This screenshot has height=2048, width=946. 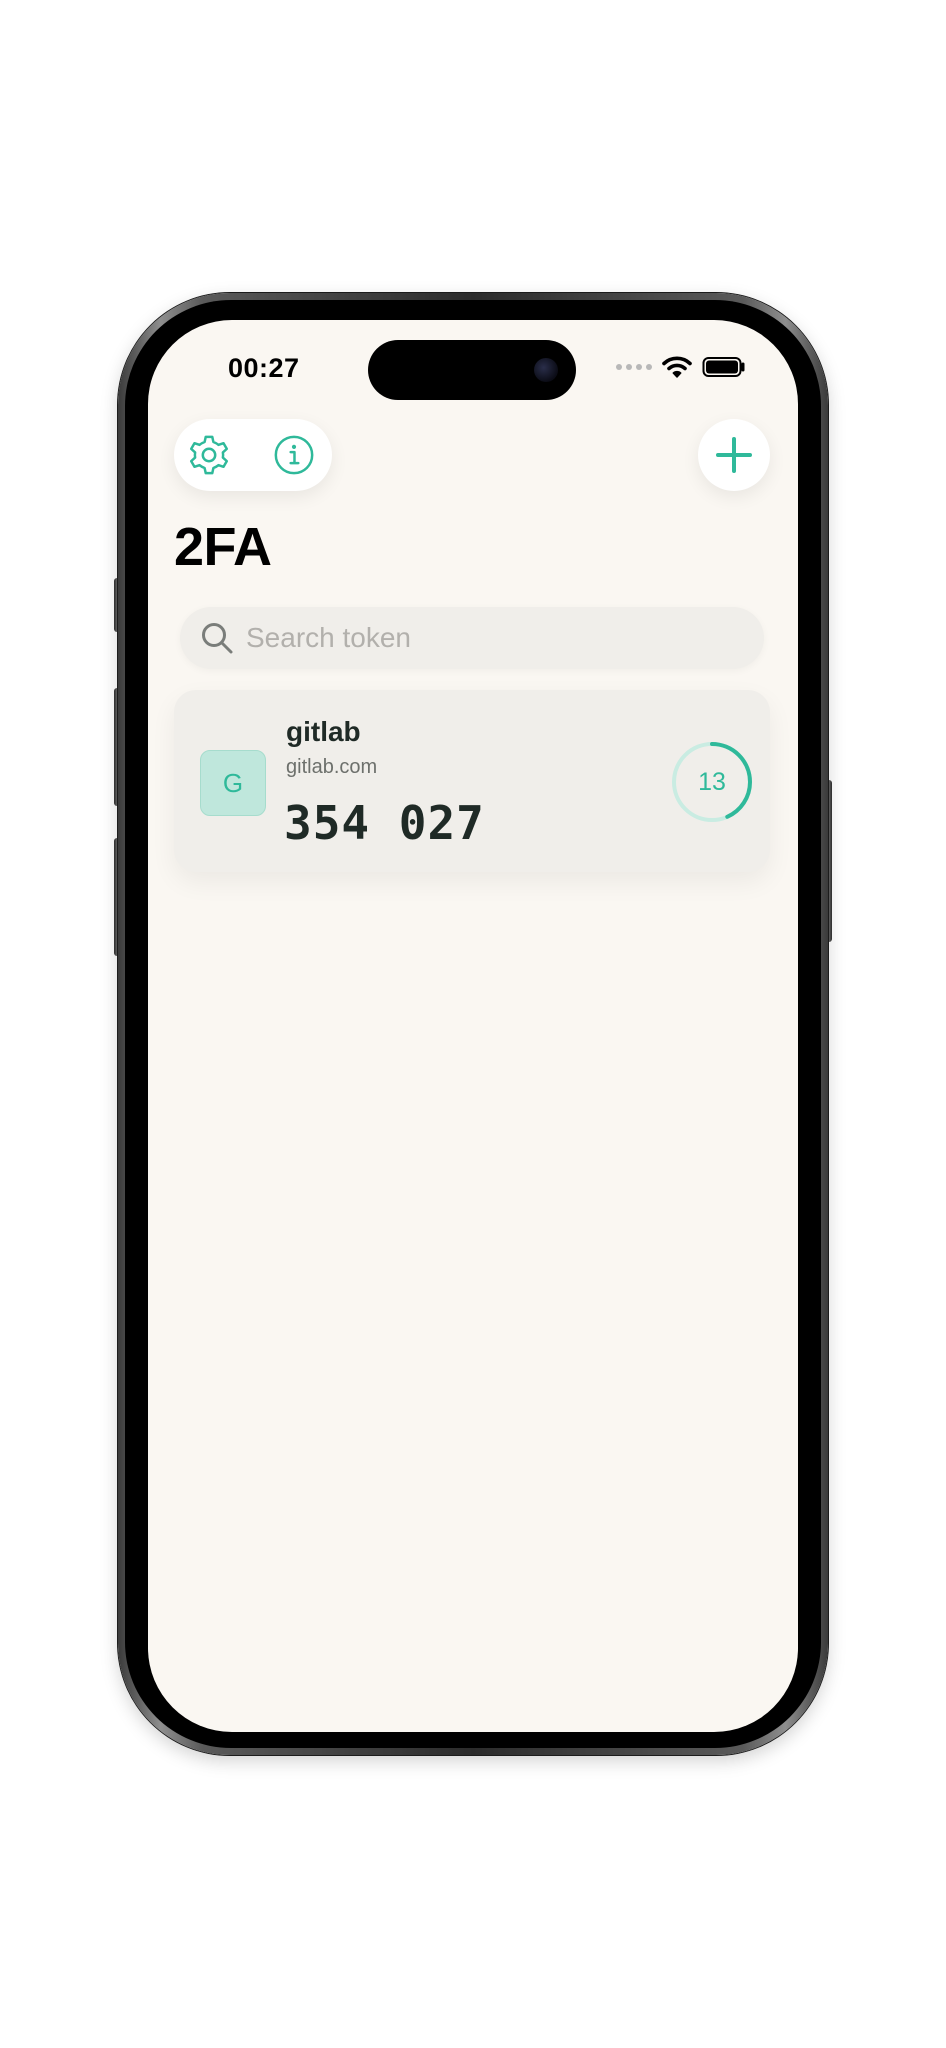 I want to click on search-icon, so click(x=217, y=638).